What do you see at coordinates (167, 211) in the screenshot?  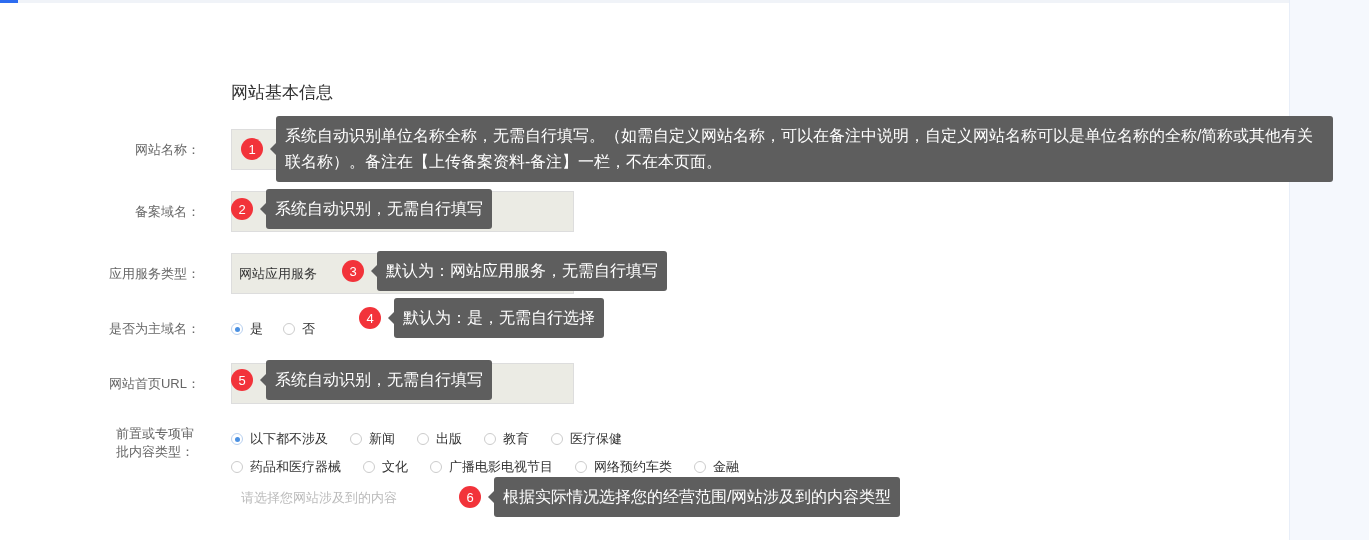 I see `field-label: 备案域名：` at bounding box center [167, 211].